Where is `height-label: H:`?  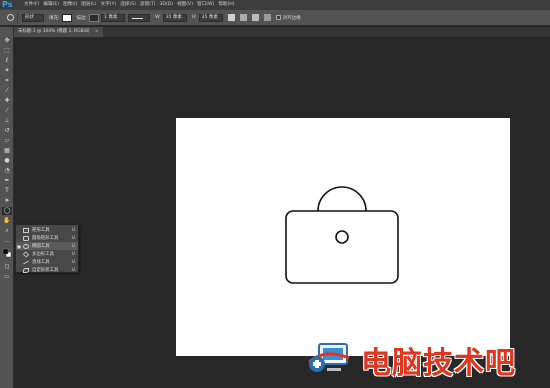 height-label: H: is located at coordinates (194, 17).